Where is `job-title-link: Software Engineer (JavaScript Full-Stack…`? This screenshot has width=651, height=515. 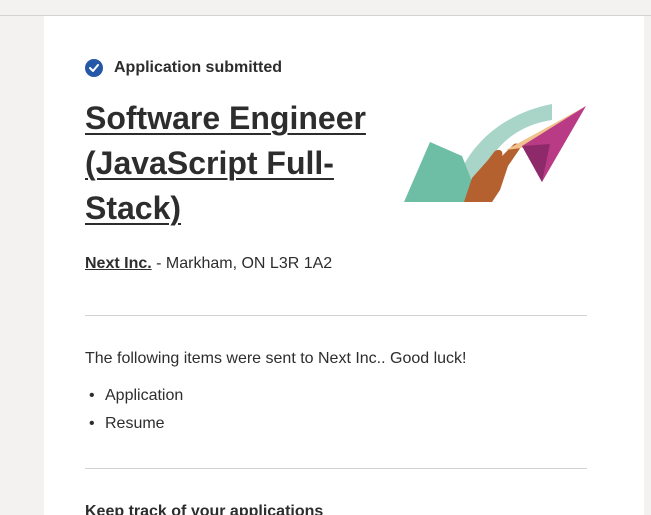 job-title-link: Software Engineer (JavaScript Full-Stack… is located at coordinates (235, 163).